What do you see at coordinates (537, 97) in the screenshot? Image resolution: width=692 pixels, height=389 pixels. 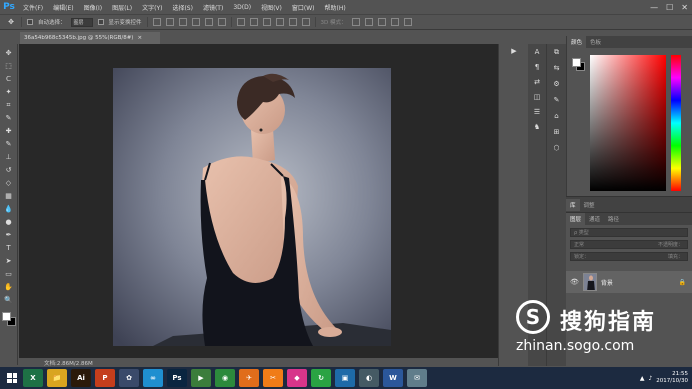 I see `char-styles-icon: ◫` at bounding box center [537, 97].